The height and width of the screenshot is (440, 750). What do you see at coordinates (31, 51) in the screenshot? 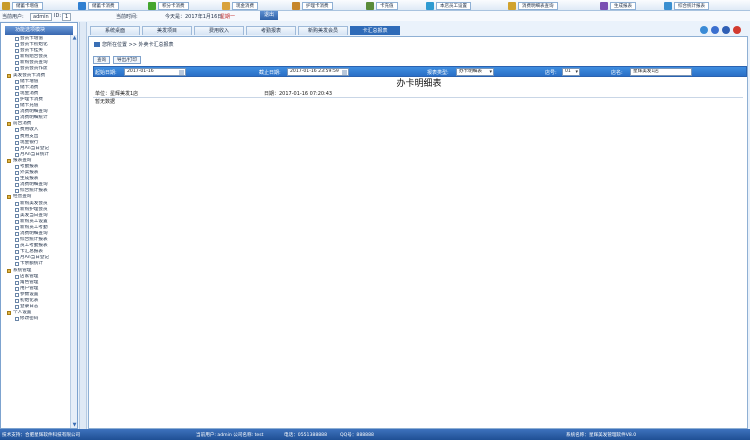
I see `tree-label: 会员卡挂失` at bounding box center [31, 51].